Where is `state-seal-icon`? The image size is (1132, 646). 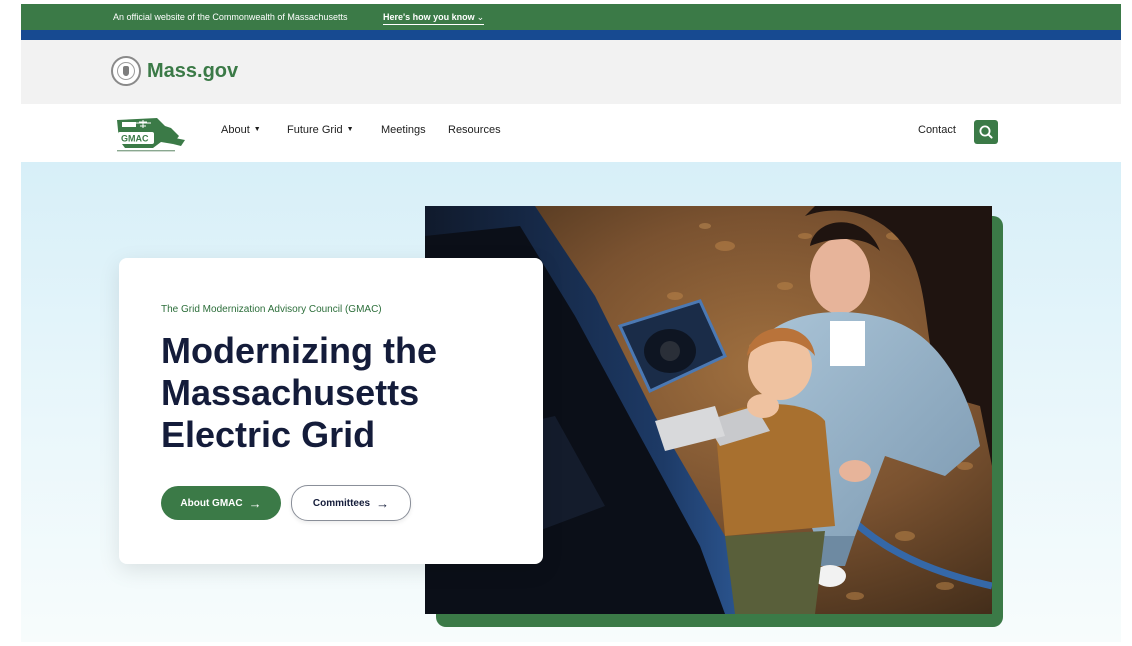
state-seal-icon is located at coordinates (126, 71).